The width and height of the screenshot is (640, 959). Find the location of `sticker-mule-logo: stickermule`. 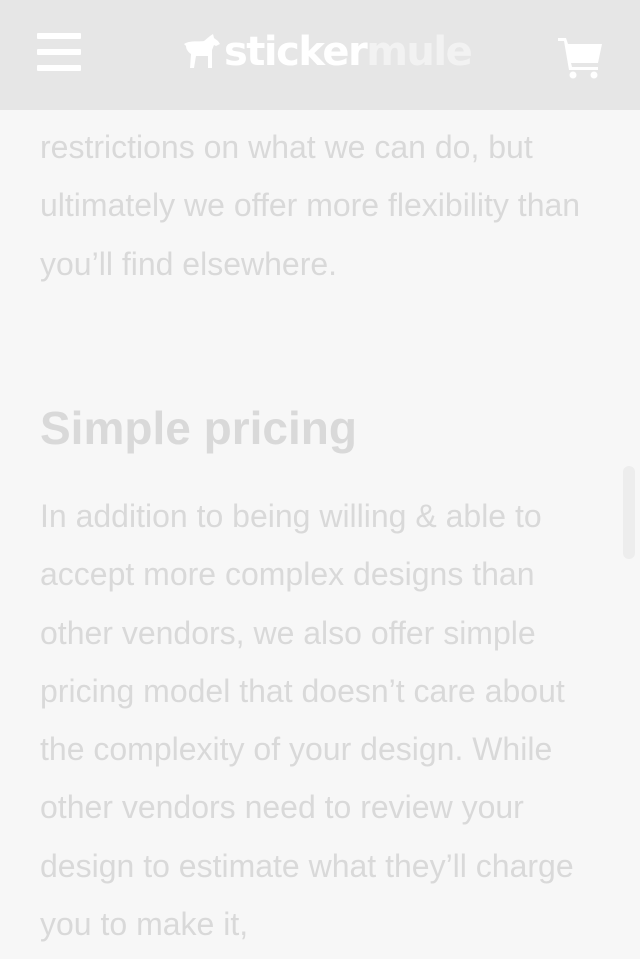

sticker-mule-logo: stickermule is located at coordinates (326, 52).